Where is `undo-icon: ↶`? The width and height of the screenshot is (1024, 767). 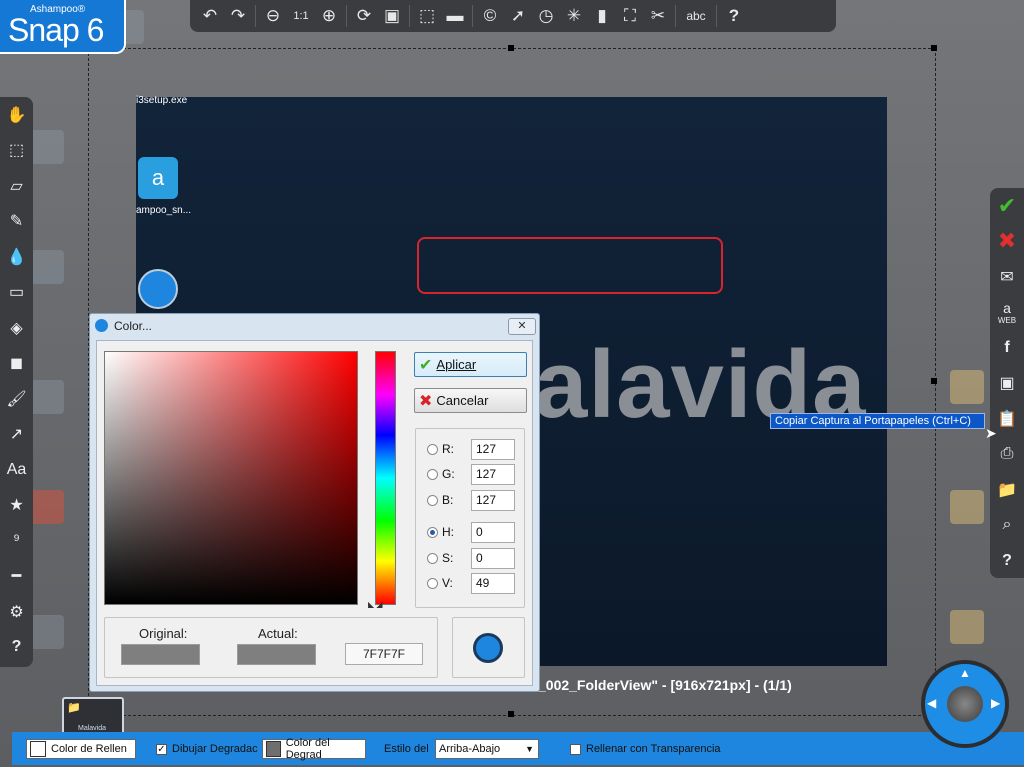
undo-icon: ↶ is located at coordinates (210, 16).